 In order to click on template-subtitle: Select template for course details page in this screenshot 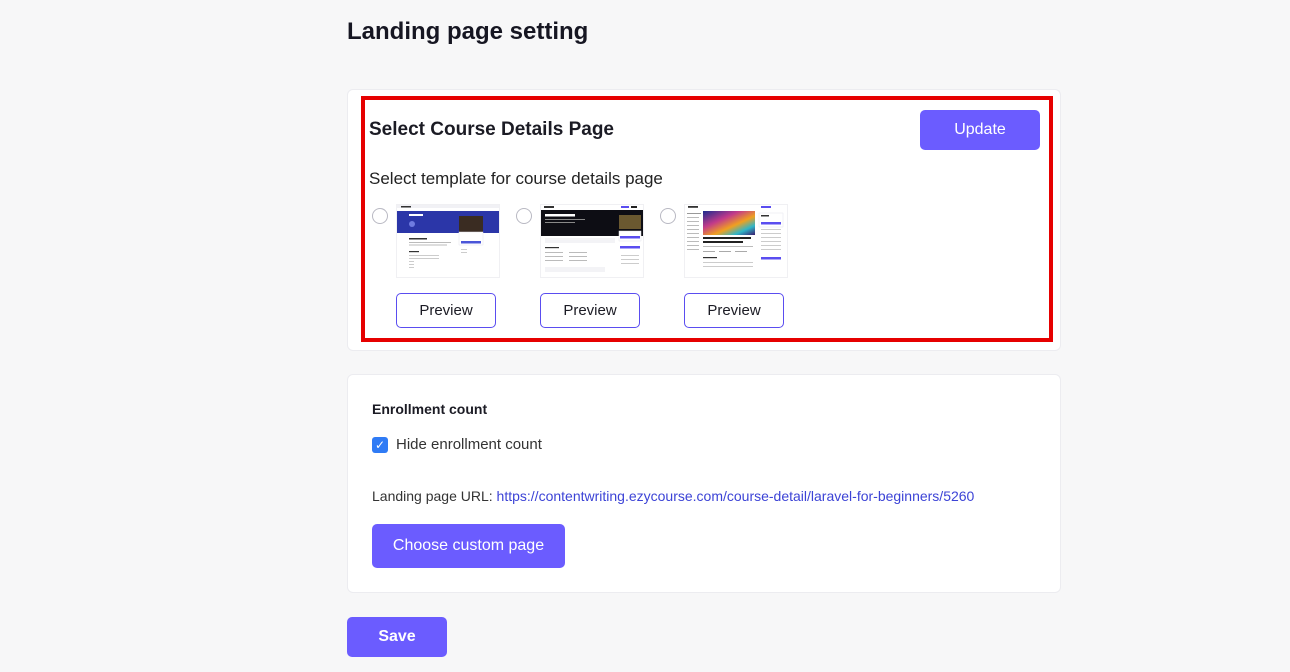, I will do `click(516, 178)`.